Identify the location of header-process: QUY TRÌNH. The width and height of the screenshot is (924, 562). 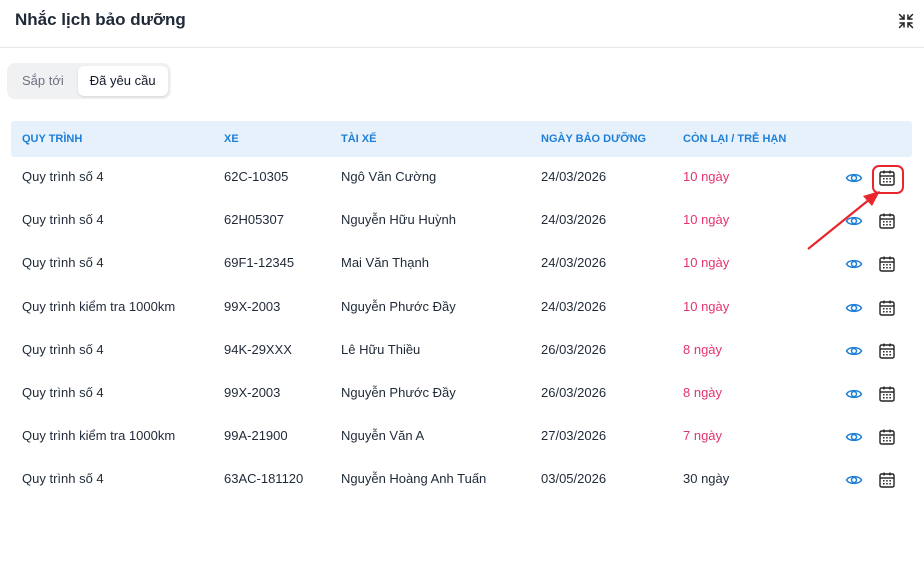
(52, 139).